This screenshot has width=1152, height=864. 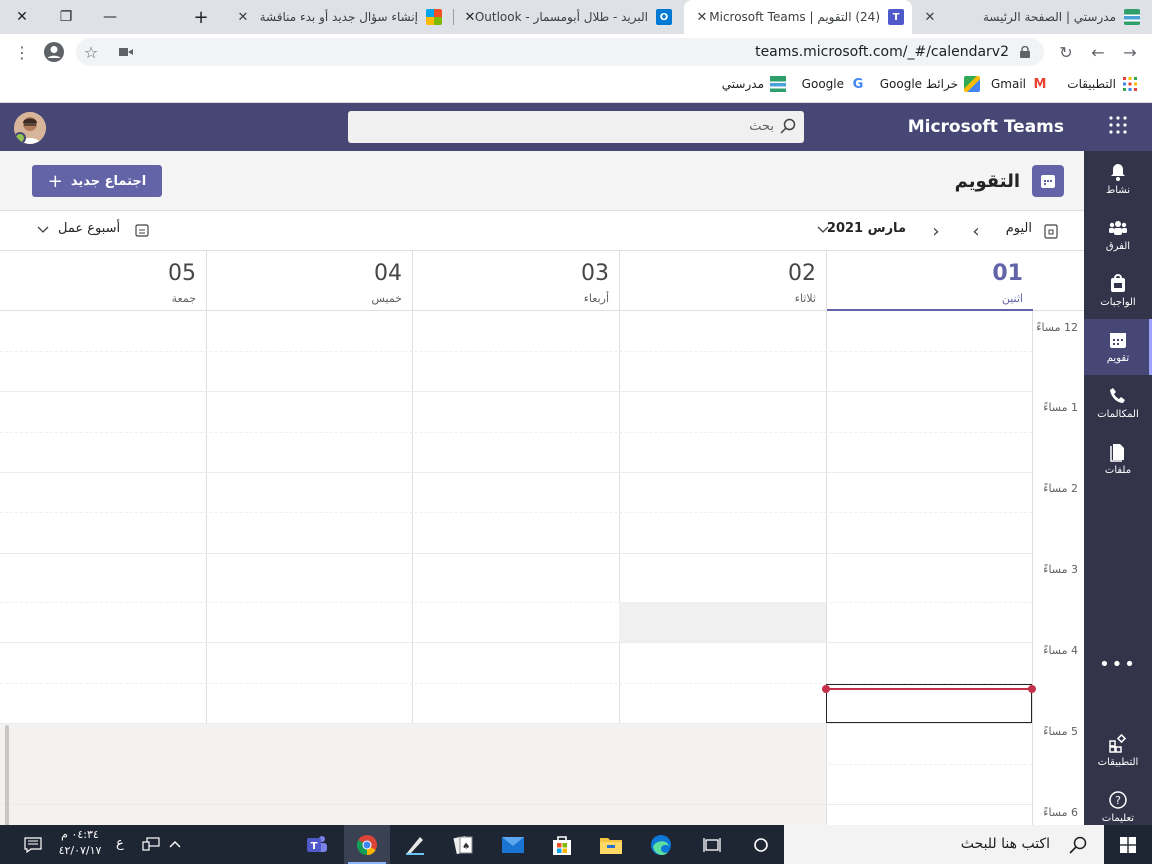 What do you see at coordinates (929, 689) in the screenshot?
I see `current-time-indicator` at bounding box center [929, 689].